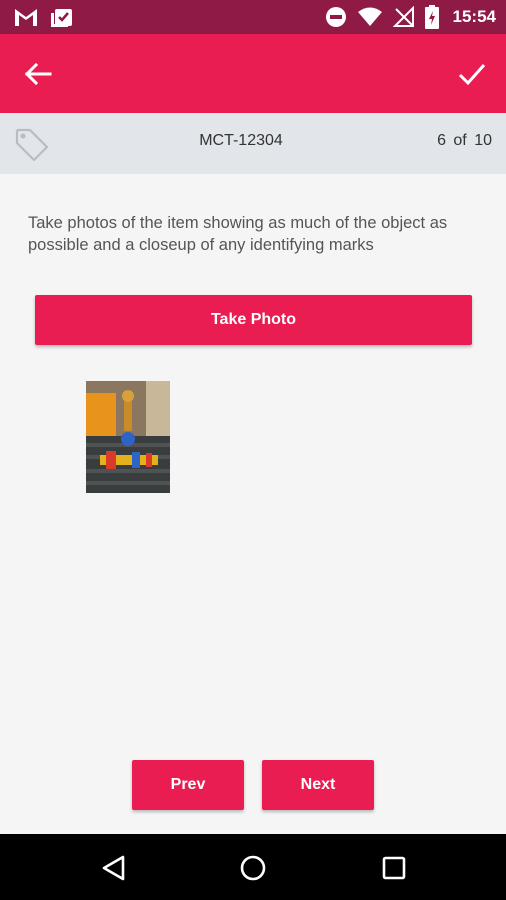 Image resolution: width=506 pixels, height=900 pixels. What do you see at coordinates (241, 140) in the screenshot?
I see `item-code: MCT-12304` at bounding box center [241, 140].